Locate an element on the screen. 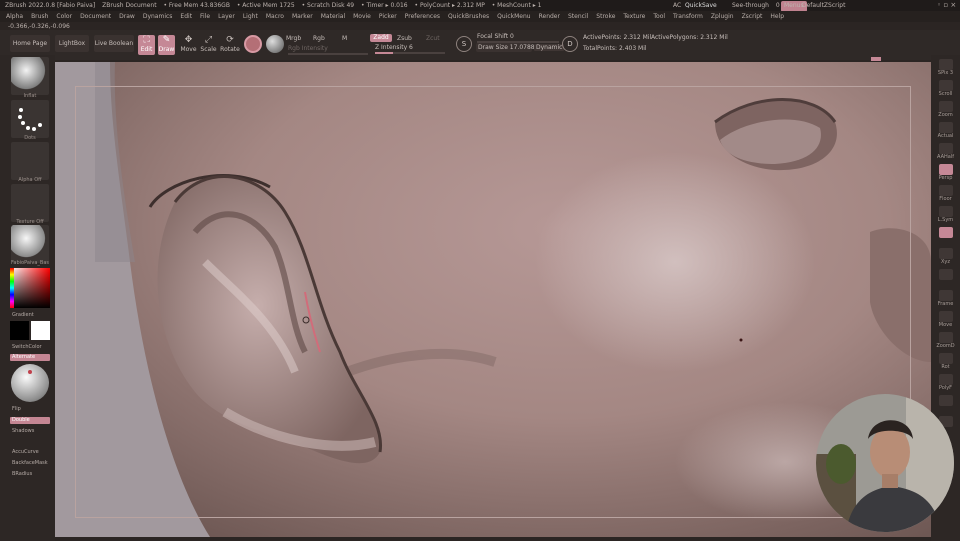 This screenshot has height=541, width=960. rgb-button: Rgb is located at coordinates (319, 38).